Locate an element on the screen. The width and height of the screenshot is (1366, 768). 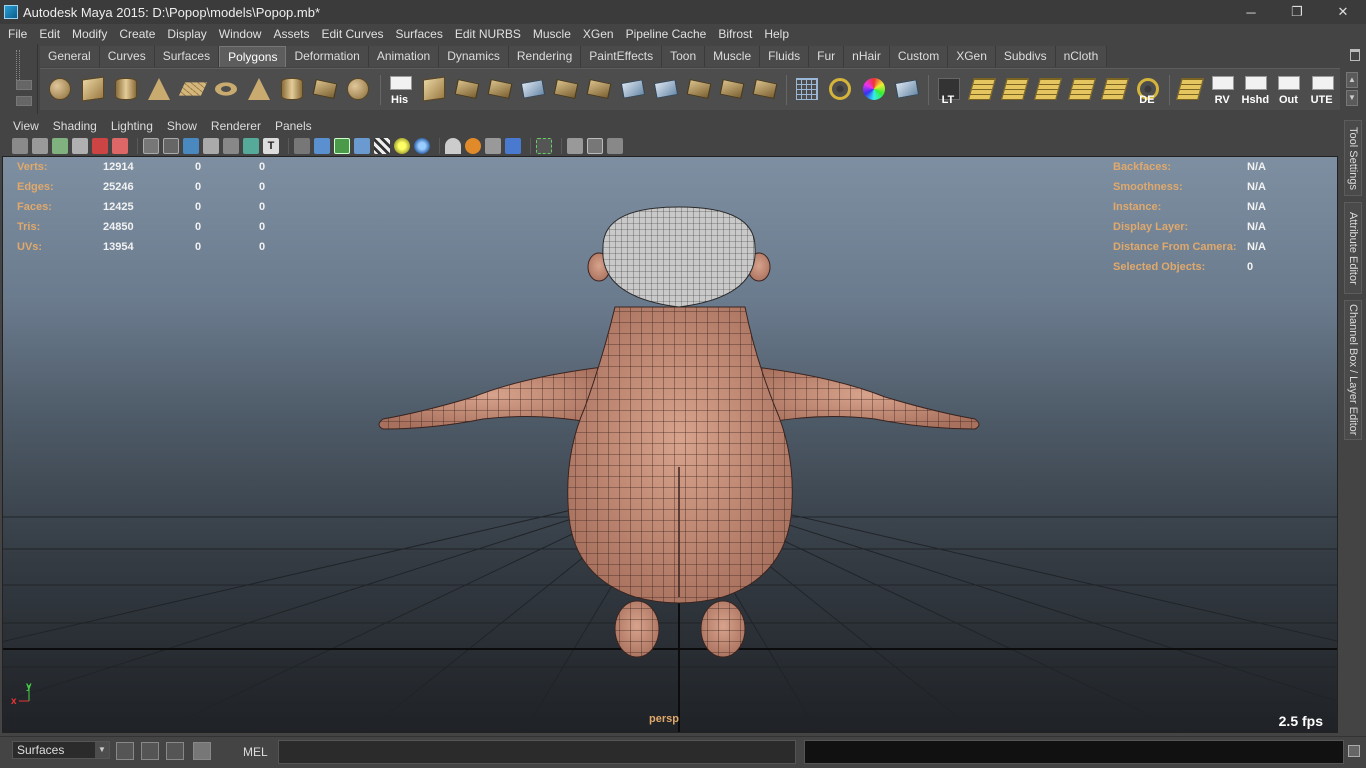
shelf-scroll-up-icon: ▲ is located at coordinates (1352, 80).